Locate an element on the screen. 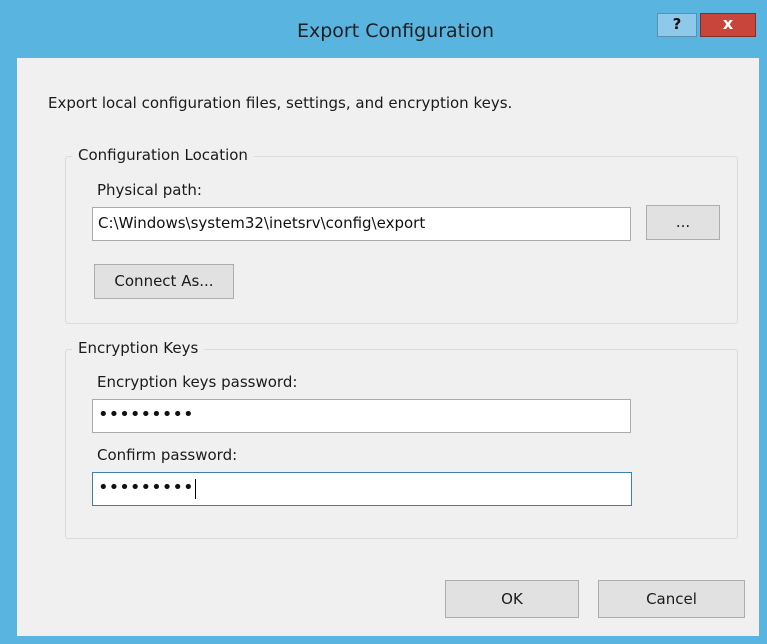  ok-button: OK is located at coordinates (512, 599).